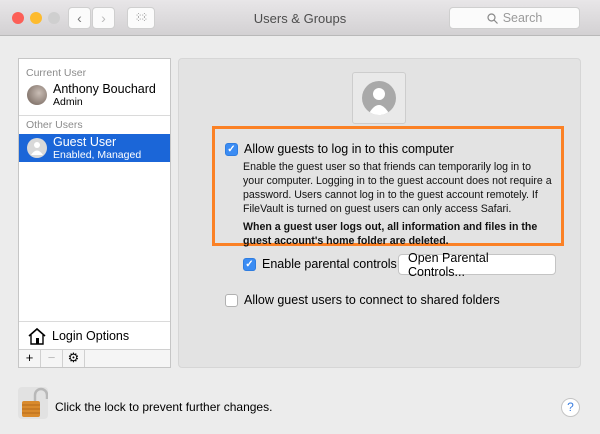 The height and width of the screenshot is (434, 600). Describe the element at coordinates (104, 88) in the screenshot. I see `user-name: Anthony Bouchard` at that location.